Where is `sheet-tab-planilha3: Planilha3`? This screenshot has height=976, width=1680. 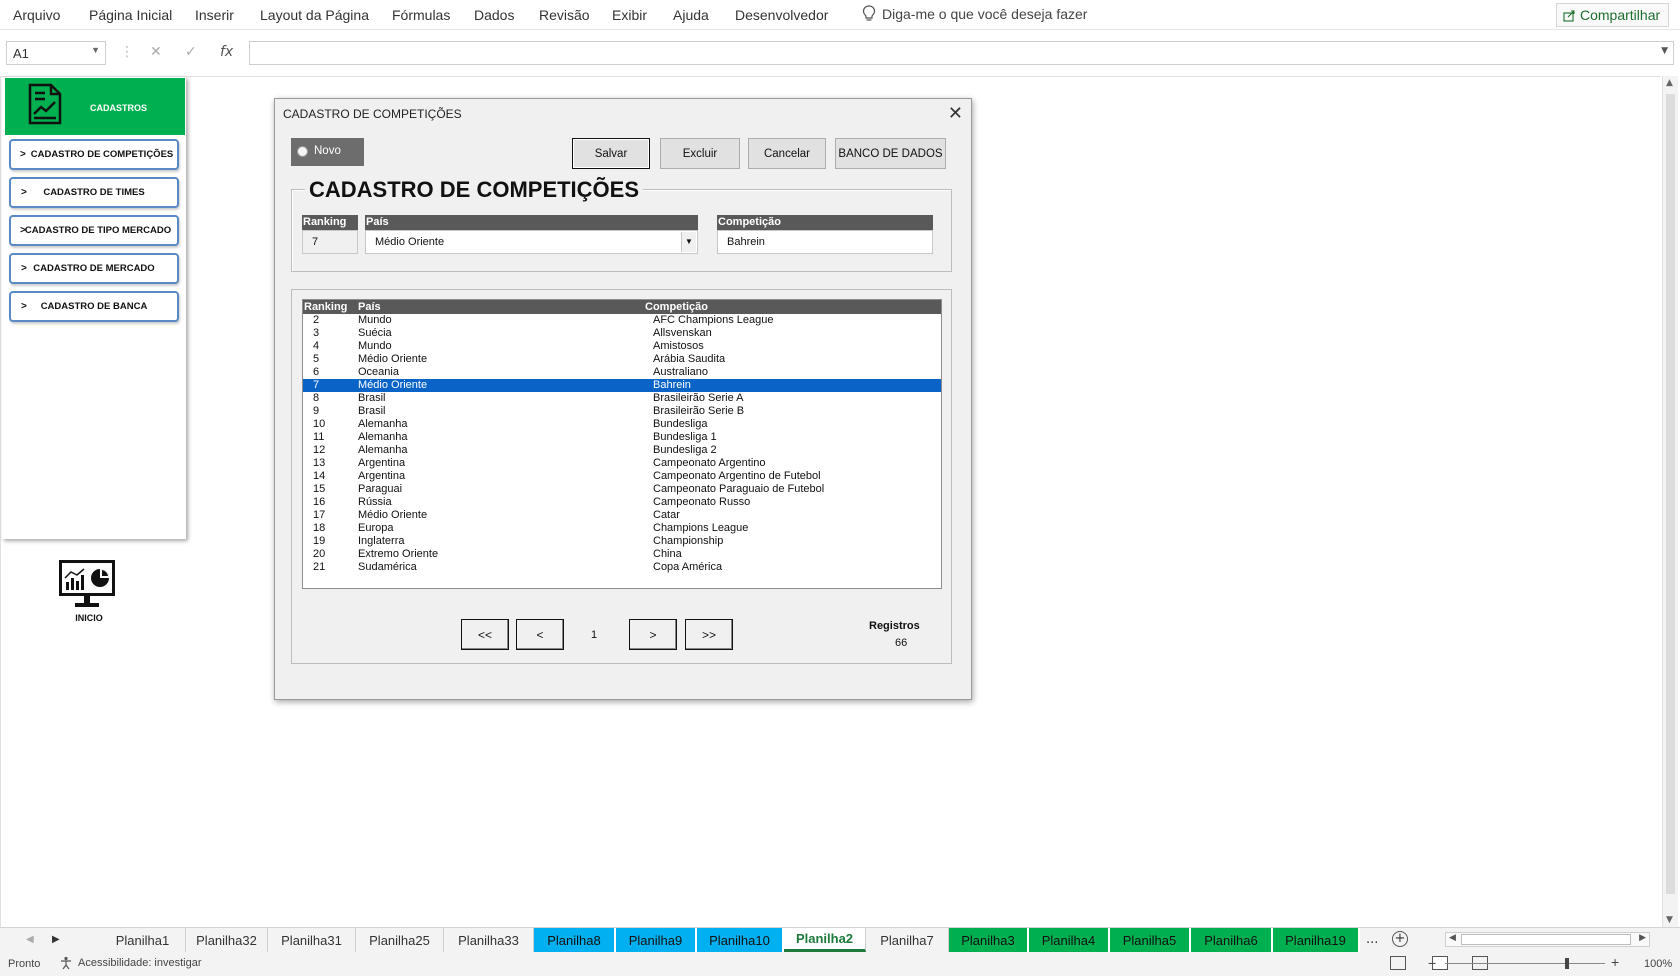
sheet-tab-planilha3: Planilha3 is located at coordinates (989, 940).